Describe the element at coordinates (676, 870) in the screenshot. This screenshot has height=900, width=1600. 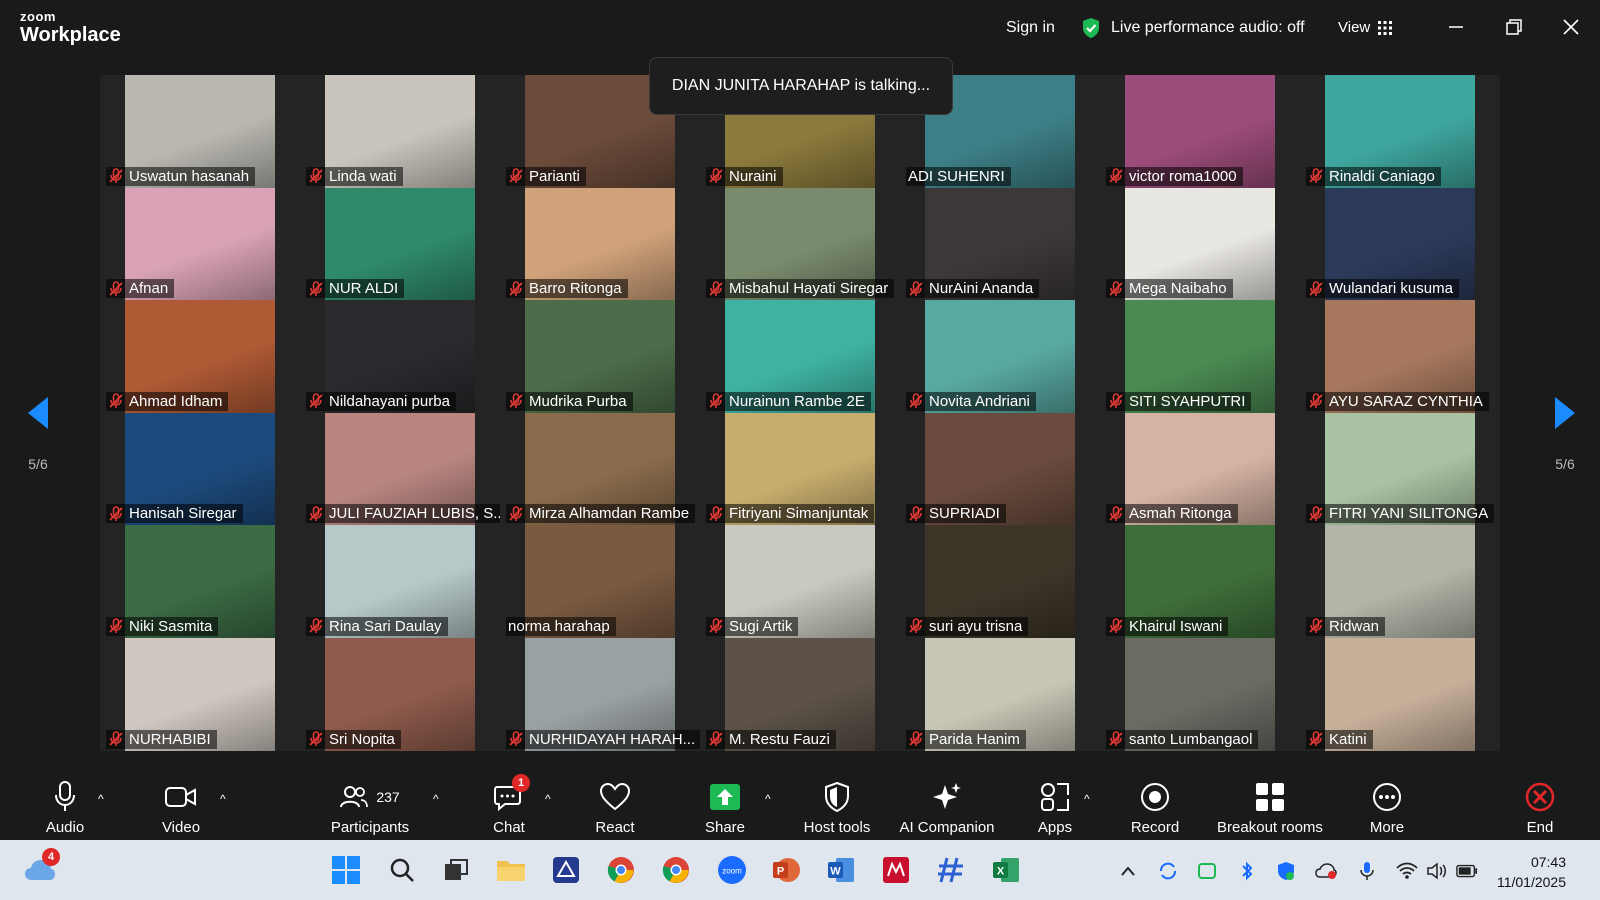
I see `chrome-button` at that location.